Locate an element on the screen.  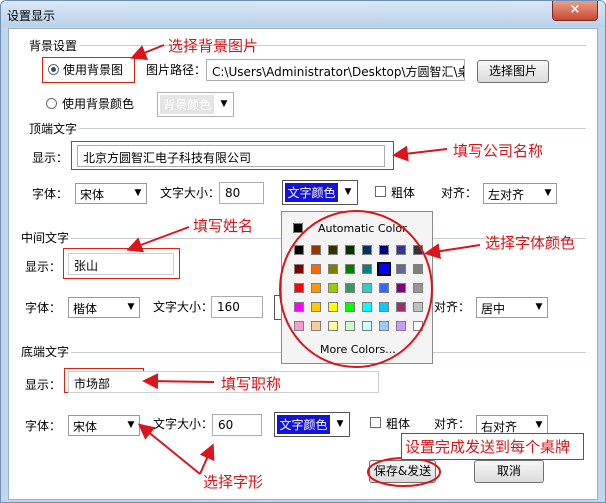
highlight-ellipse-color-popup is located at coordinates (356, 289).